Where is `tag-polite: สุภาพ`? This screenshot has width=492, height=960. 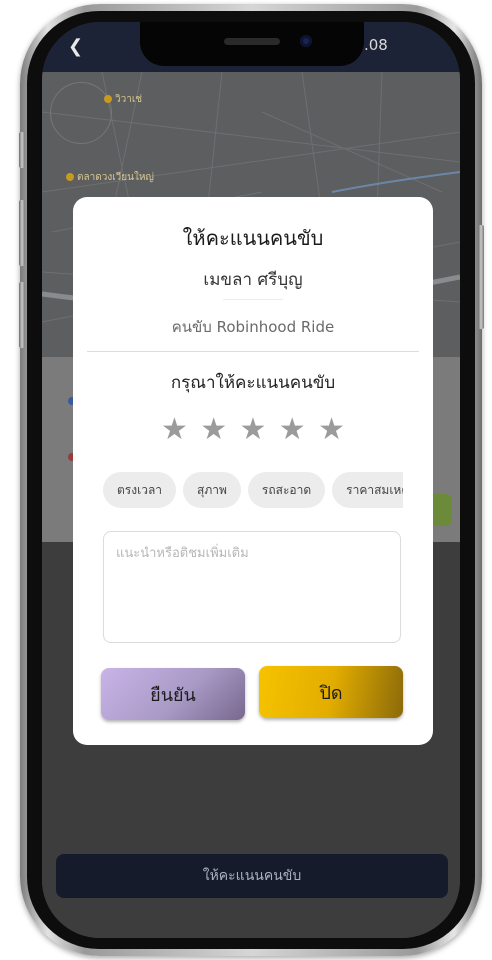 tag-polite: สุภาพ is located at coordinates (212, 490).